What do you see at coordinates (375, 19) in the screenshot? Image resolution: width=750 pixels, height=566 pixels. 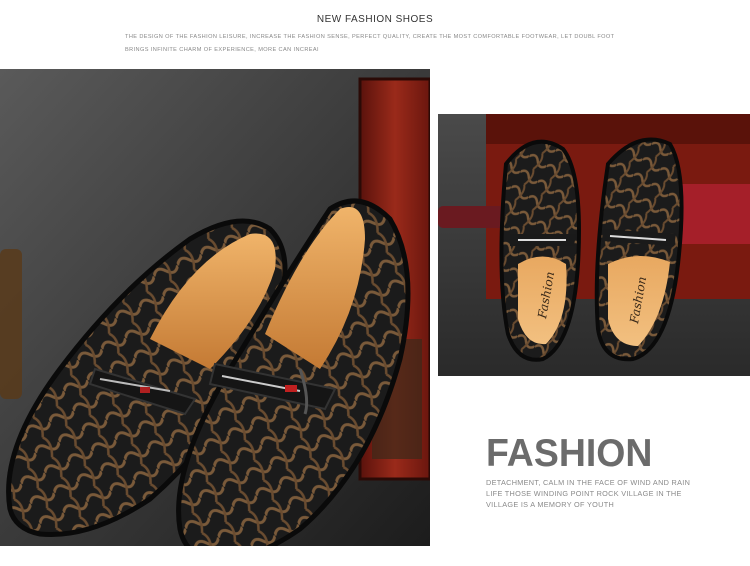 I see `page-title: NEW FASHION SHOES` at bounding box center [375, 19].